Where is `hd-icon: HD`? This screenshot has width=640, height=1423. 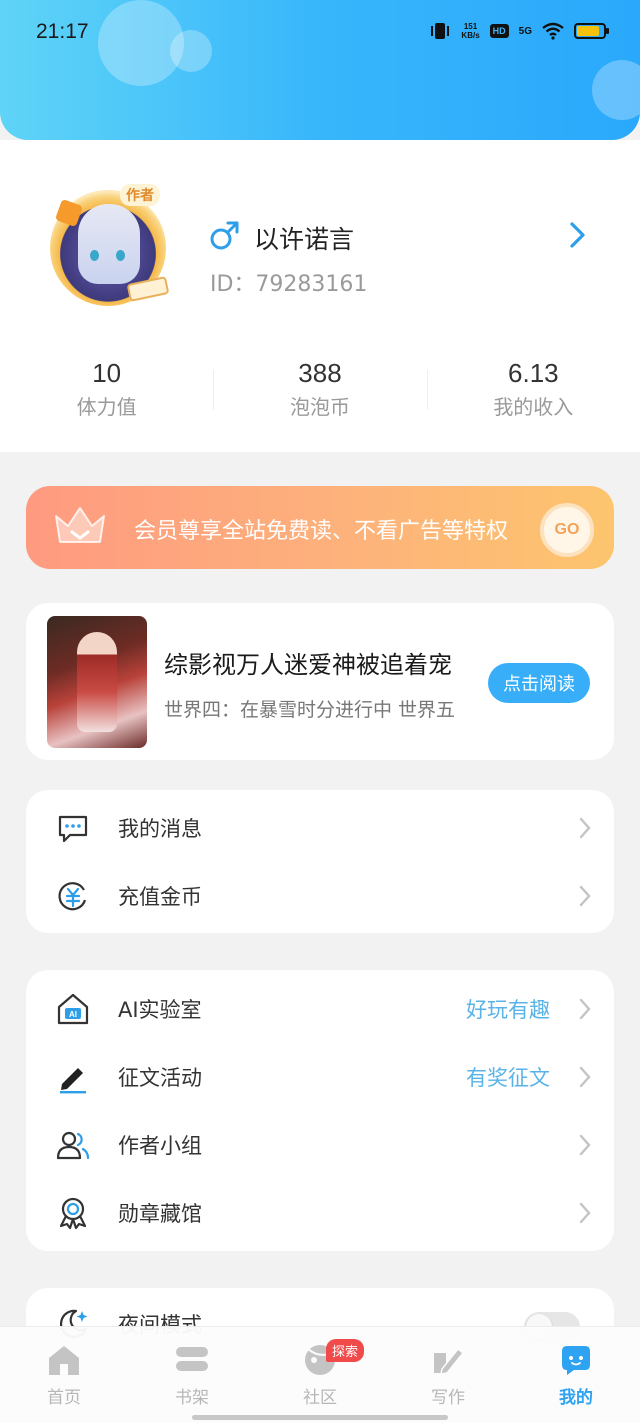
hd-icon: HD is located at coordinates (499, 31).